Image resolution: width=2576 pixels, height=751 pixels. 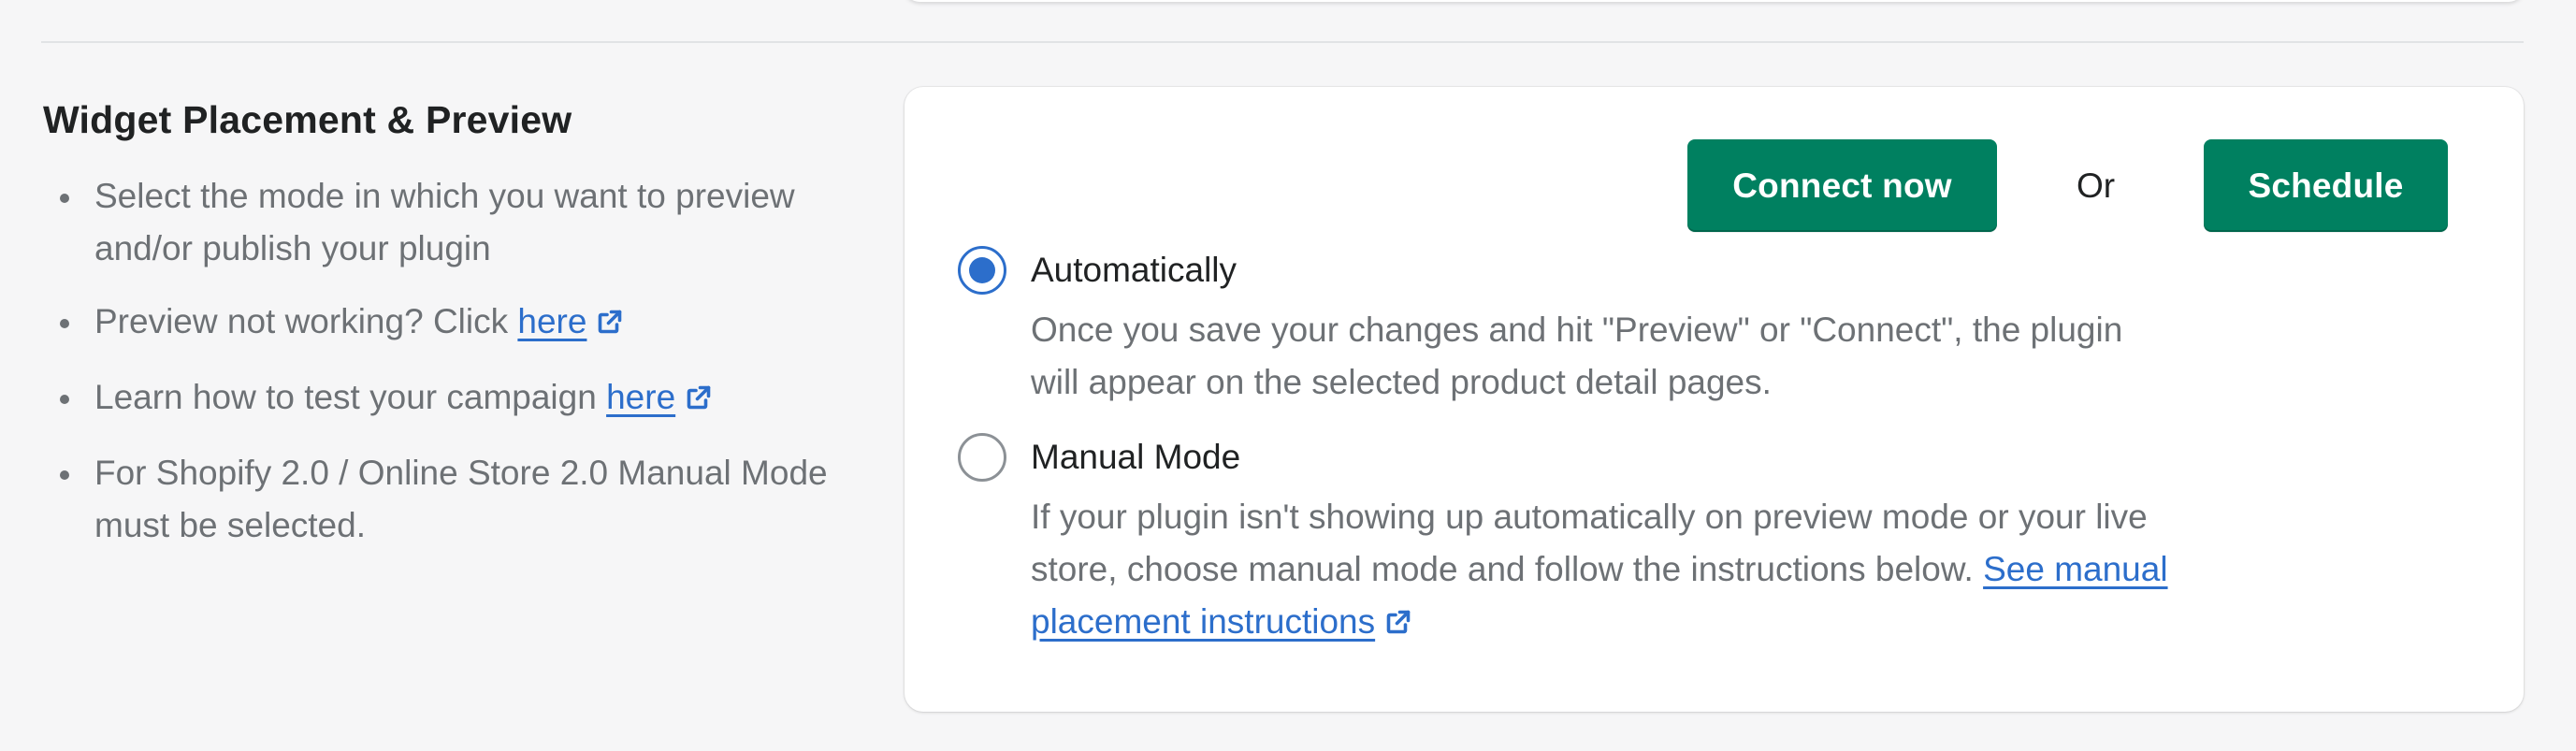 I want to click on connect-now-button: Connect now, so click(x=1842, y=185).